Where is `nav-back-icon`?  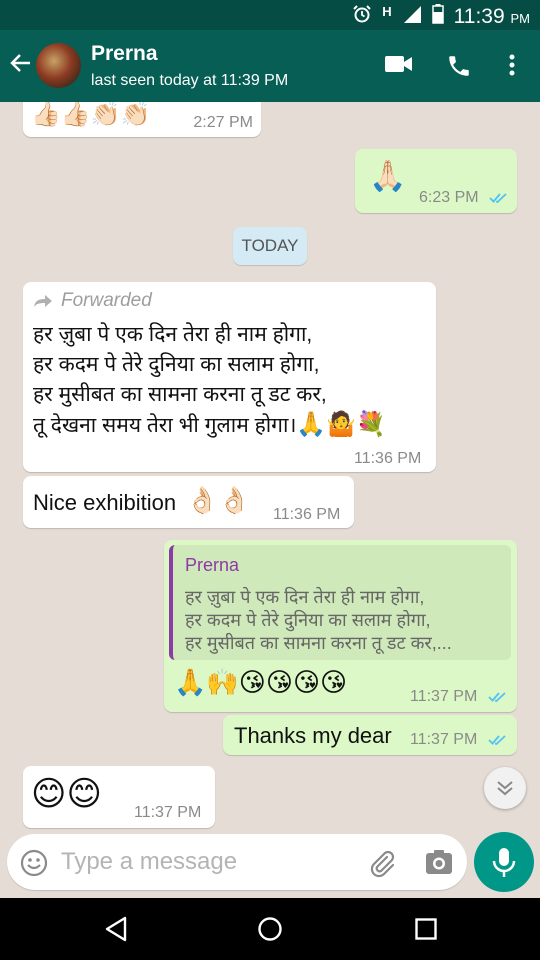
nav-back-icon is located at coordinates (116, 931).